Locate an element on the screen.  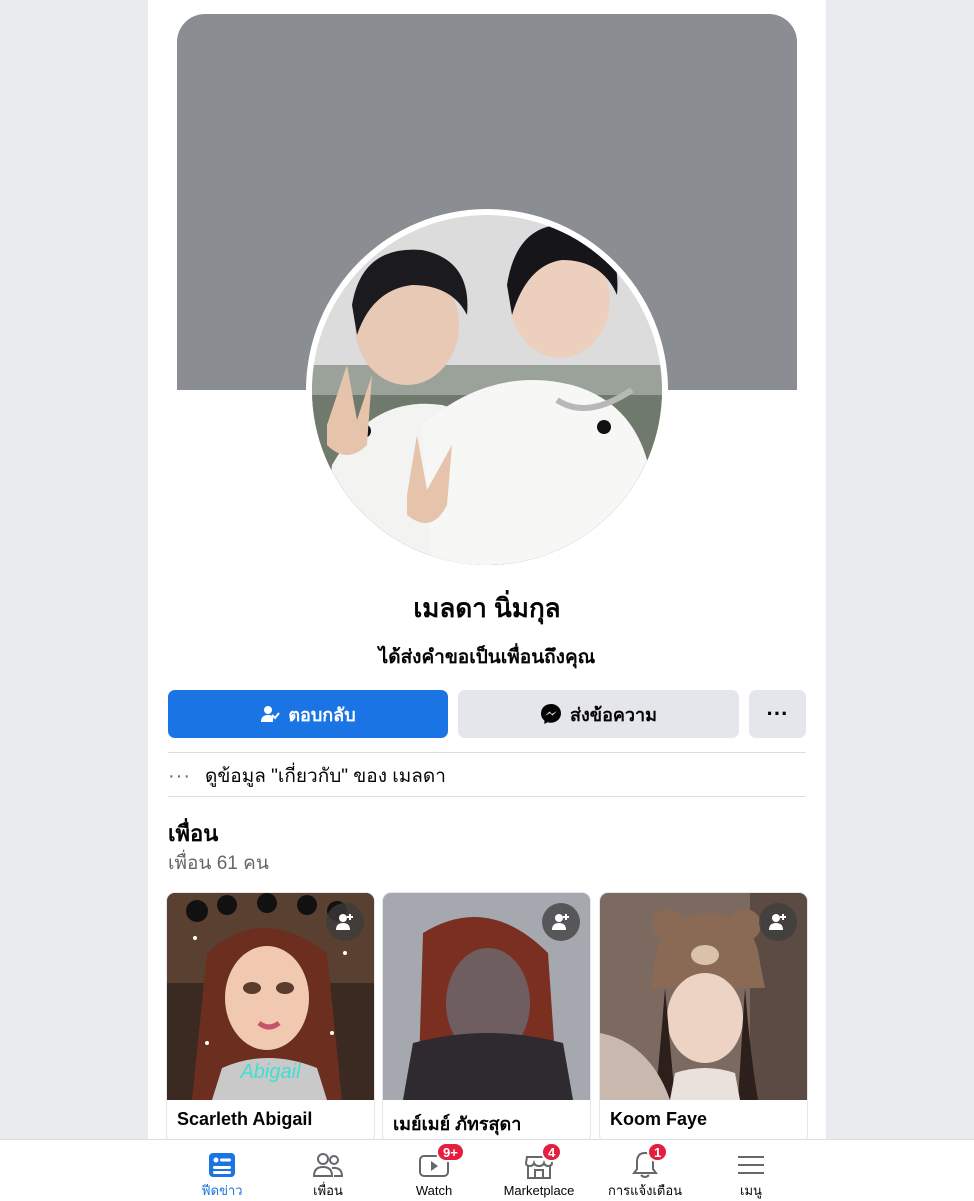
profile-photo is located at coordinates (487, 390).